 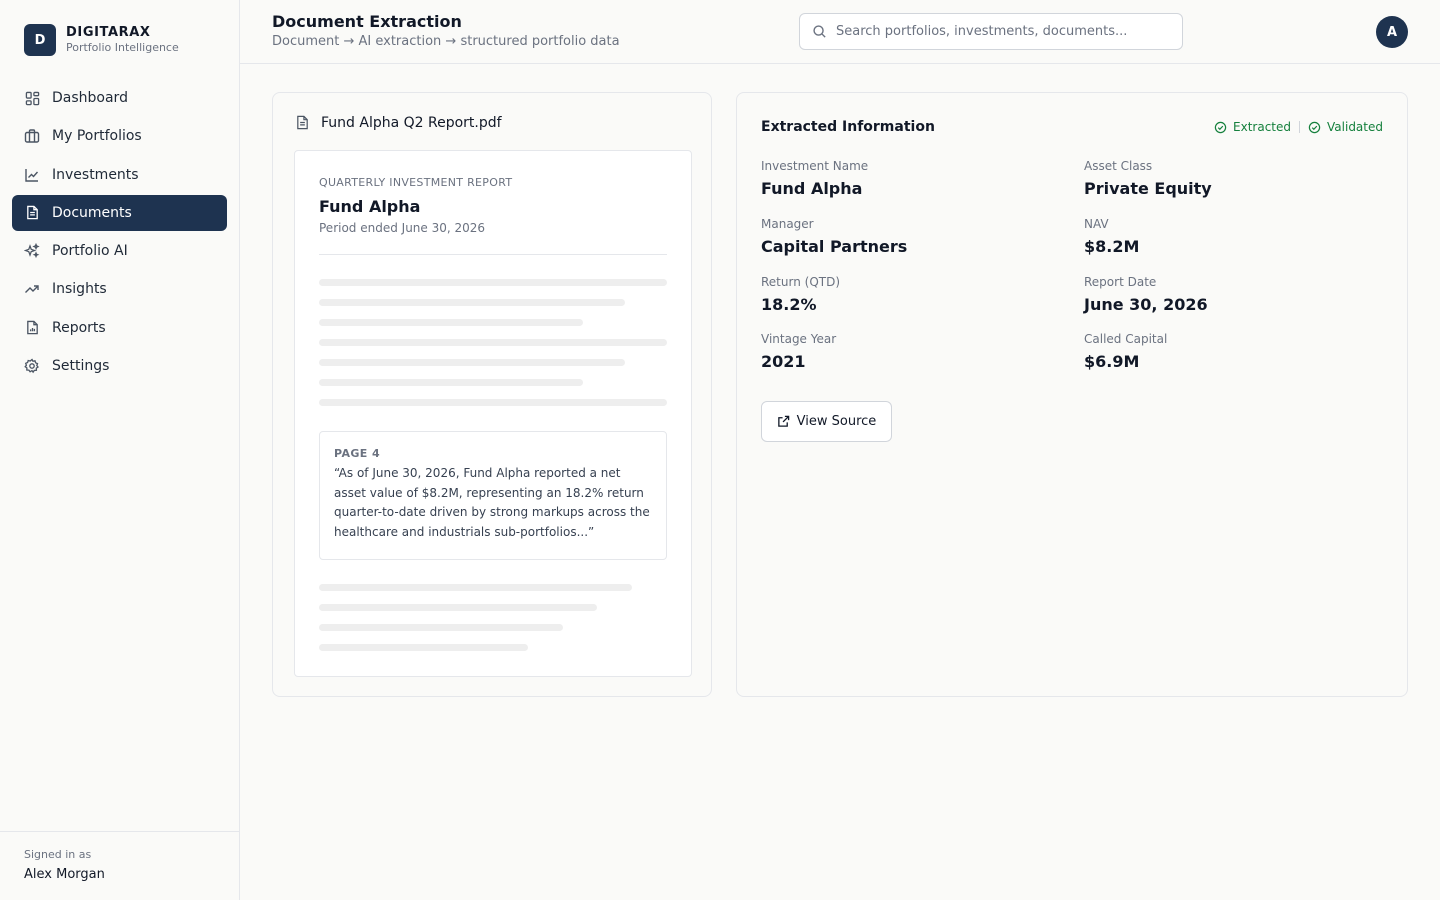 What do you see at coordinates (119, 874) in the screenshot?
I see `user-name: Alex Morgan` at bounding box center [119, 874].